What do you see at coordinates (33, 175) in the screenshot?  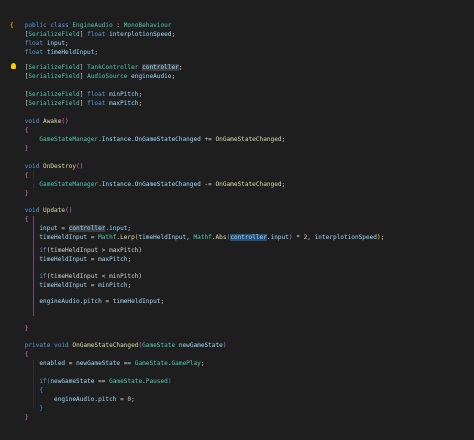 I see `indent-guide-method-awake` at bounding box center [33, 175].